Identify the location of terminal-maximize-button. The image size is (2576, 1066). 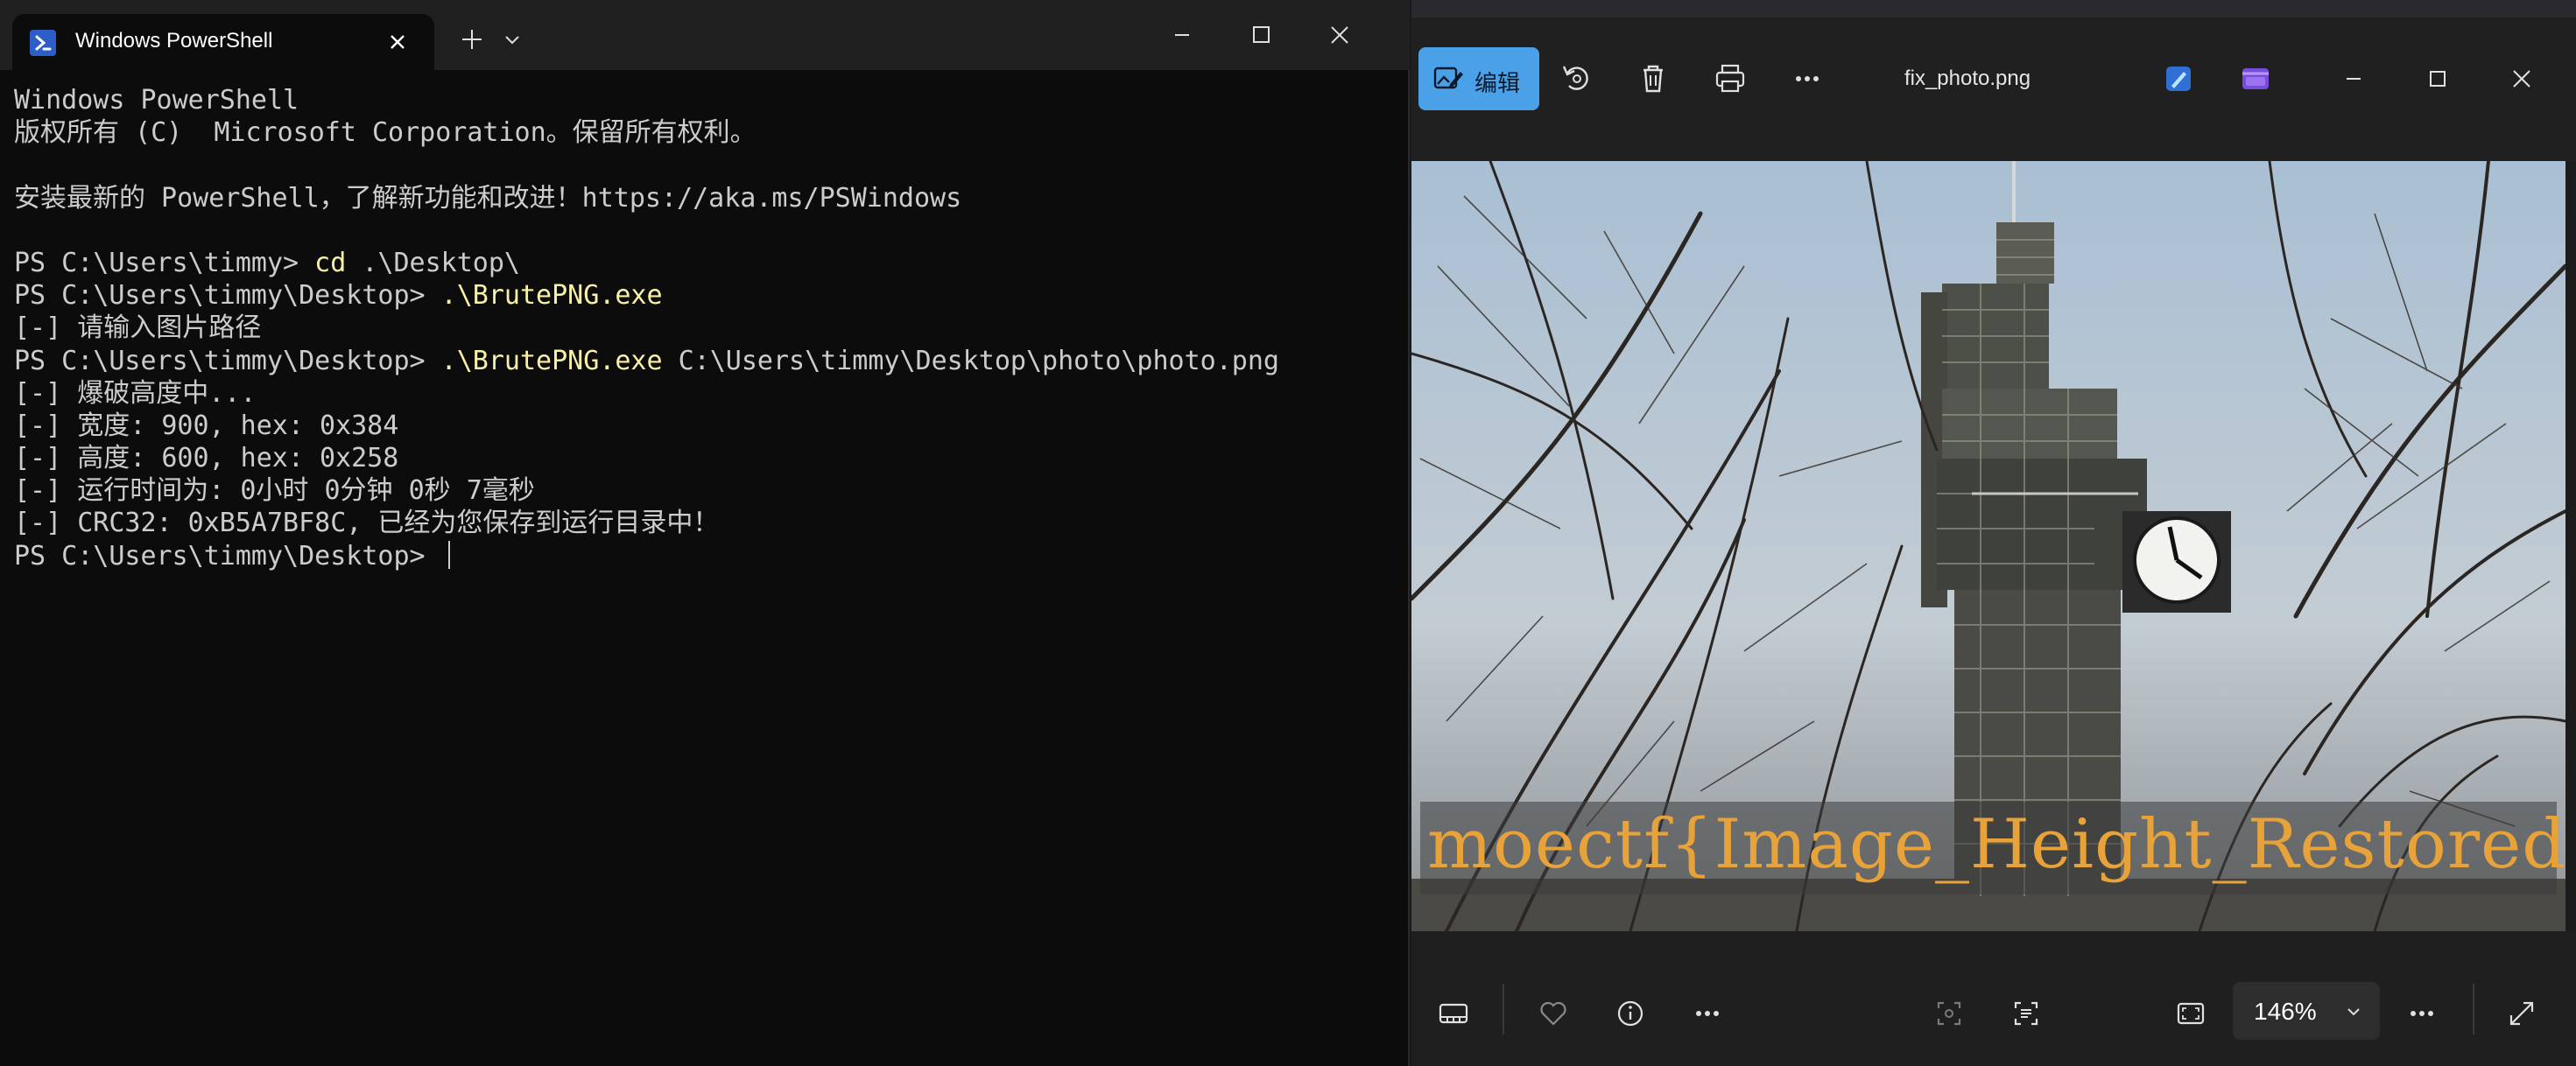
(1261, 35).